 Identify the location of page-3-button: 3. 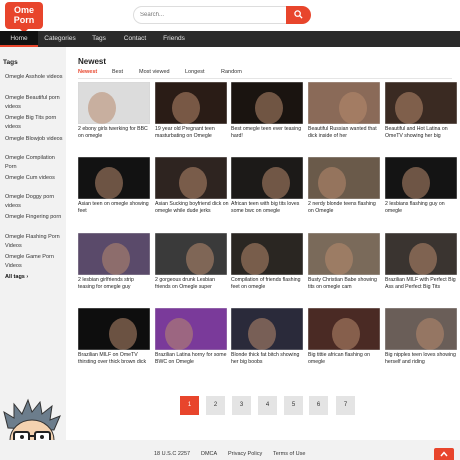
(241, 405).